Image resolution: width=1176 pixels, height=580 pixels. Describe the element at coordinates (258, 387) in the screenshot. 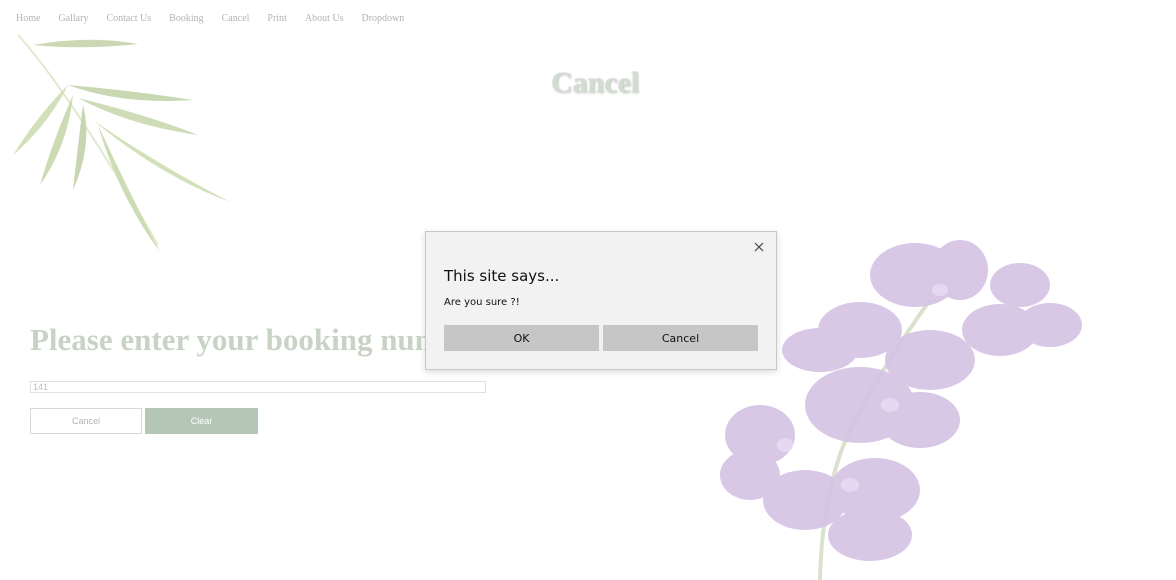

I see `booking-number-input` at that location.